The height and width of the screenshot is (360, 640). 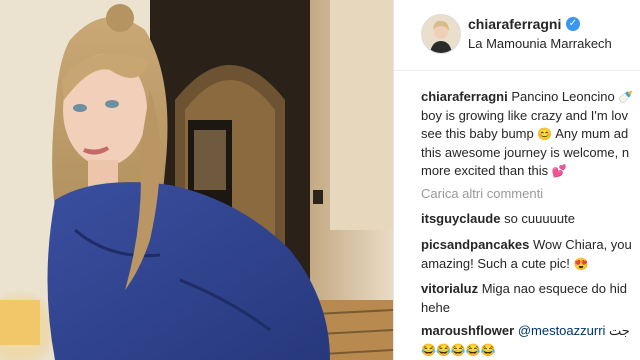 What do you see at coordinates (467, 330) in the screenshot?
I see `comment-username: maroushflower` at bounding box center [467, 330].